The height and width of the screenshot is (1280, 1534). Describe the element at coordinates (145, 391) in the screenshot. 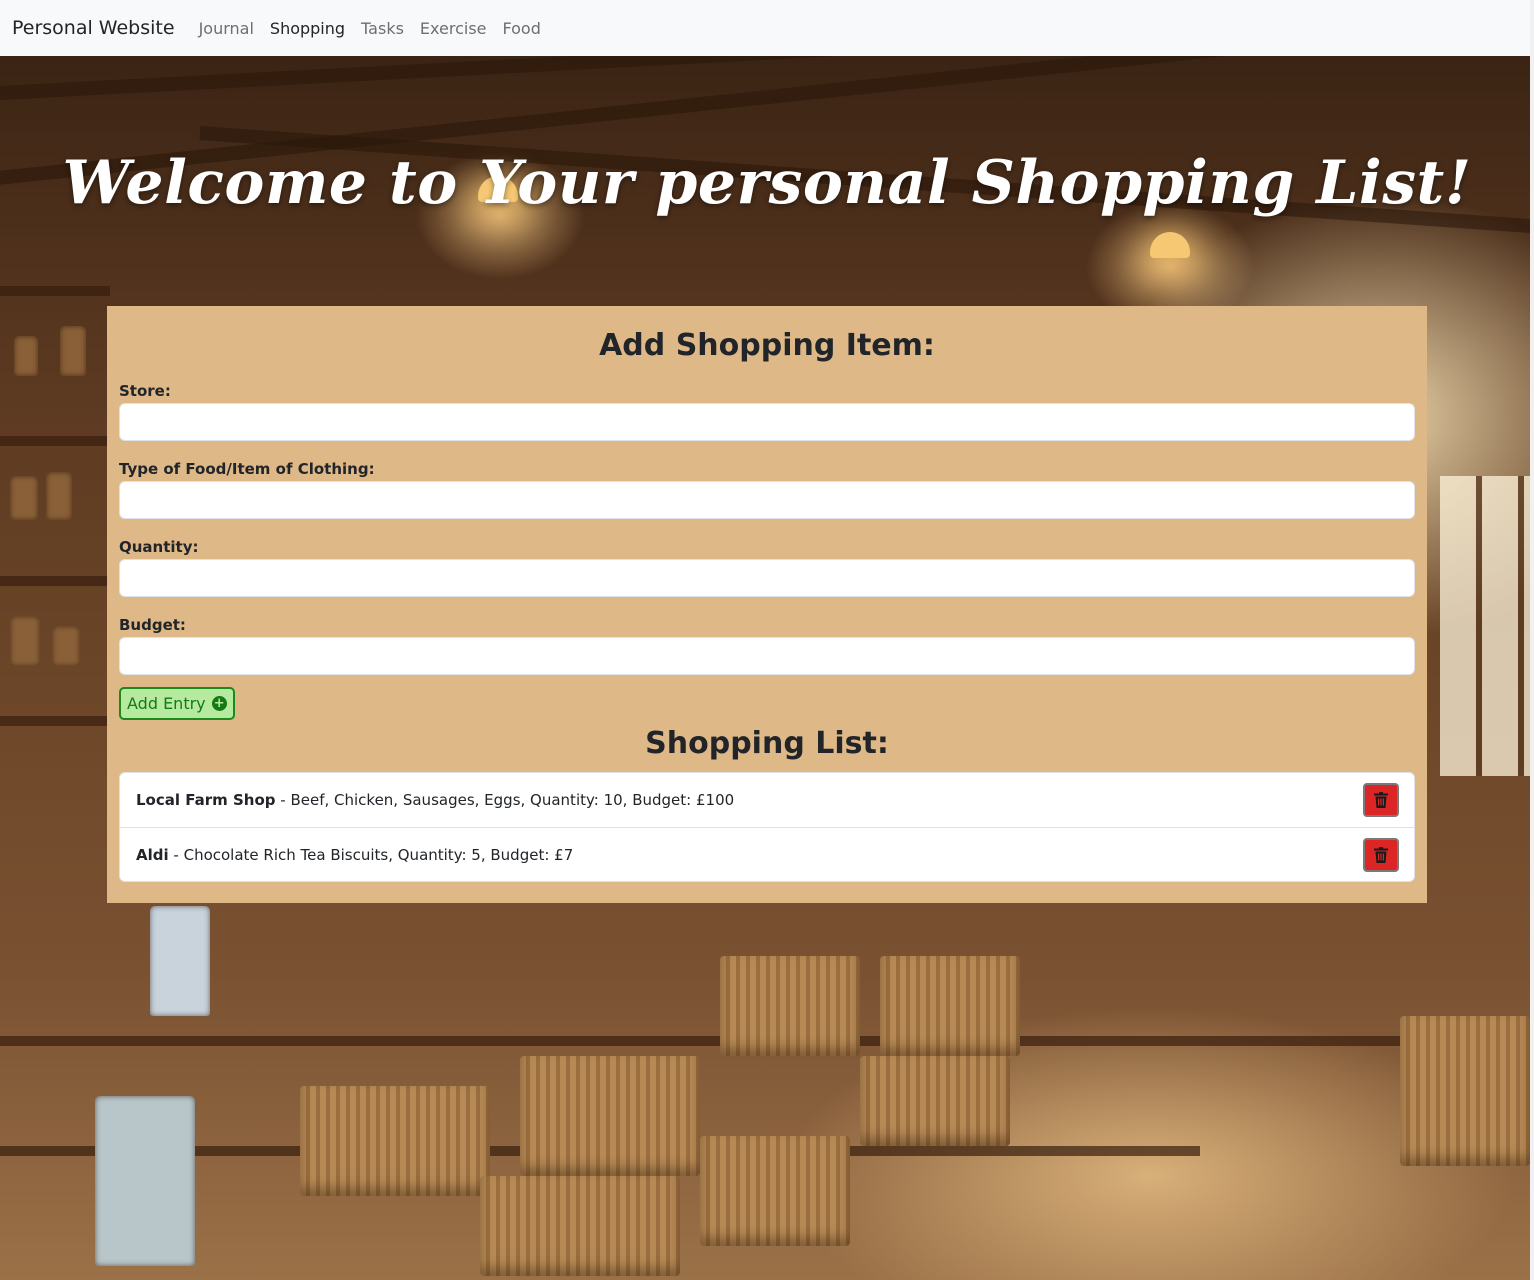

I see `store-label: Store:` at that location.